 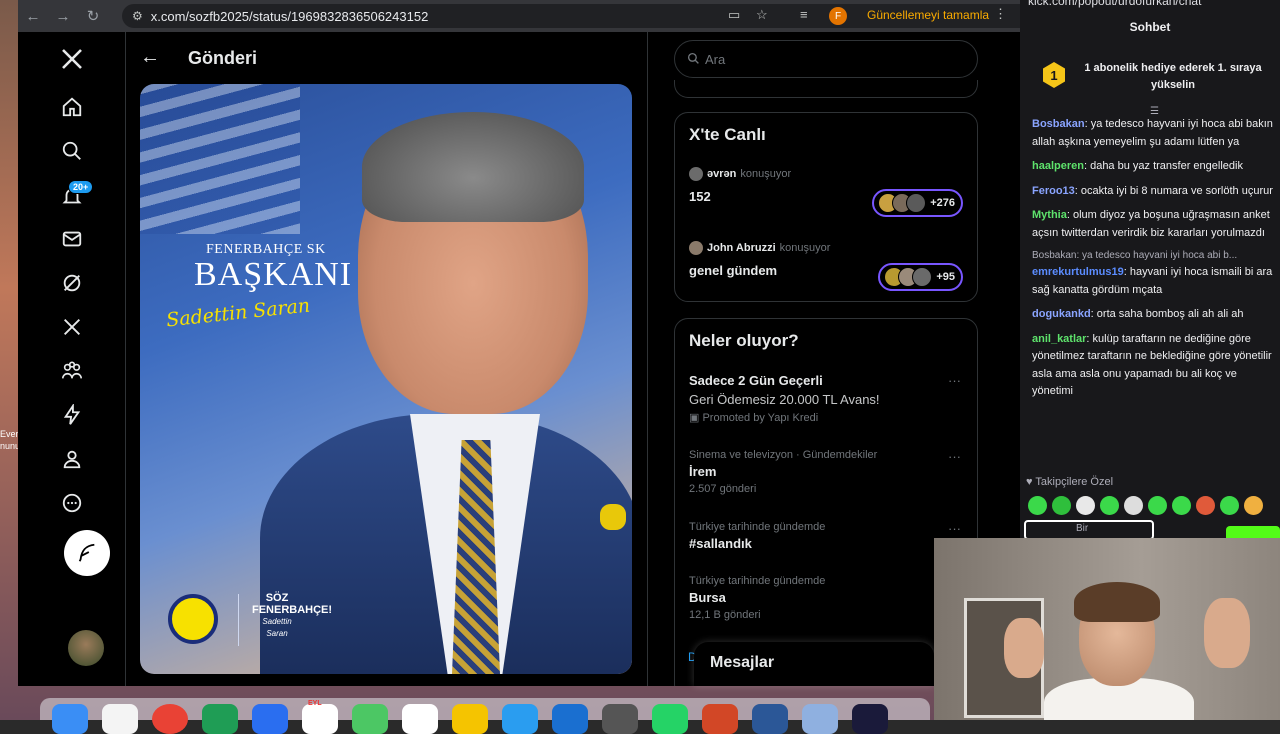 I want to click on follower-only-label: ♥ Takipçilere Özel, so click(x=1070, y=482).